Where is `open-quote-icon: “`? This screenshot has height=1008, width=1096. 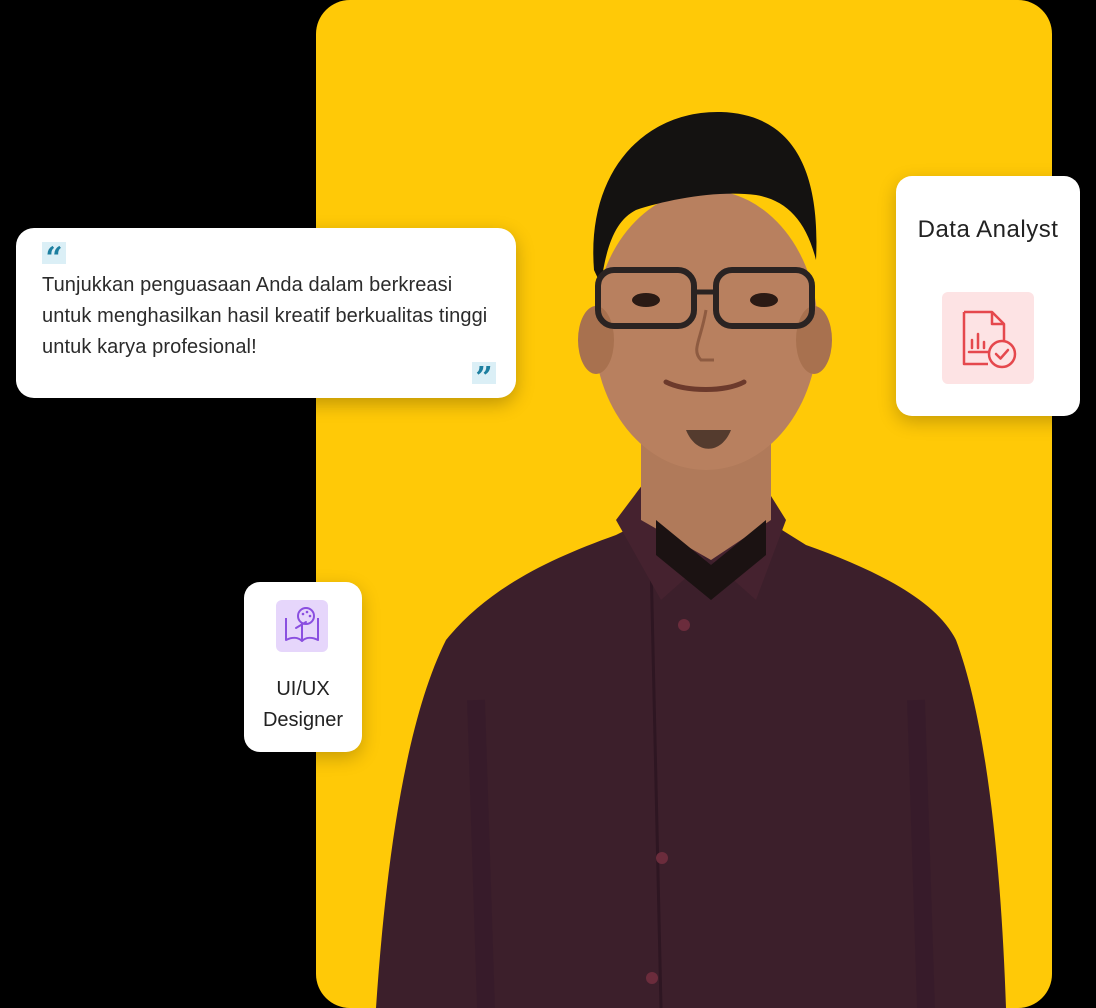
open-quote-icon: “ is located at coordinates (54, 253).